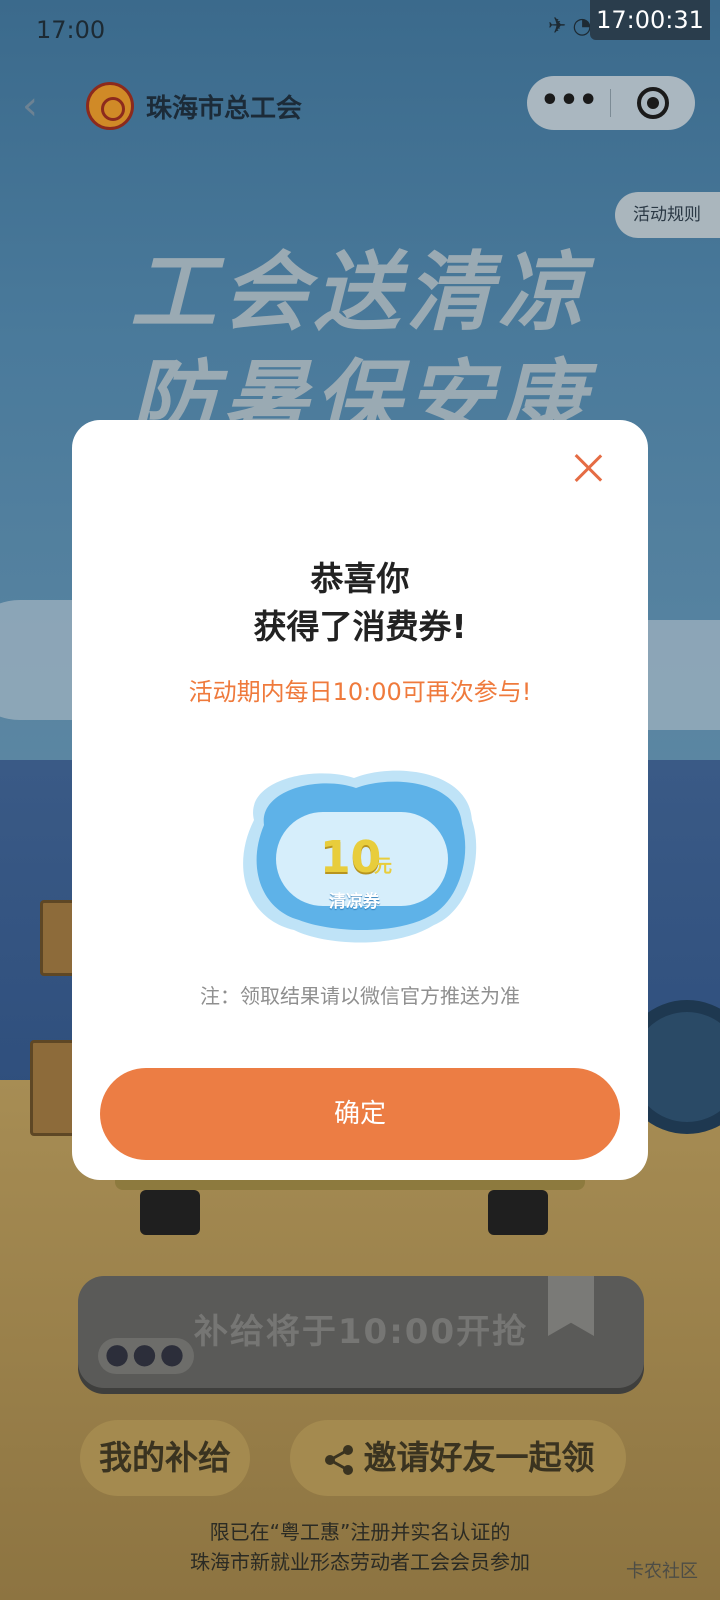 The height and width of the screenshot is (1600, 720). What do you see at coordinates (383, 866) in the screenshot?
I see `voucher-unit: 元` at bounding box center [383, 866].